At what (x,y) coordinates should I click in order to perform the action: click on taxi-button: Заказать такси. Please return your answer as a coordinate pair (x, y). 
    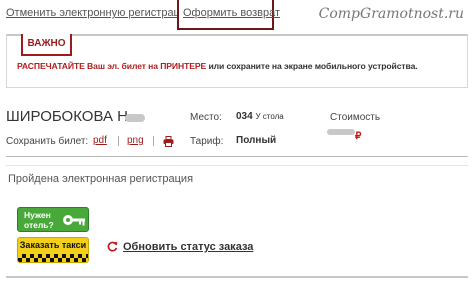
    Looking at the image, I should click on (53, 250).